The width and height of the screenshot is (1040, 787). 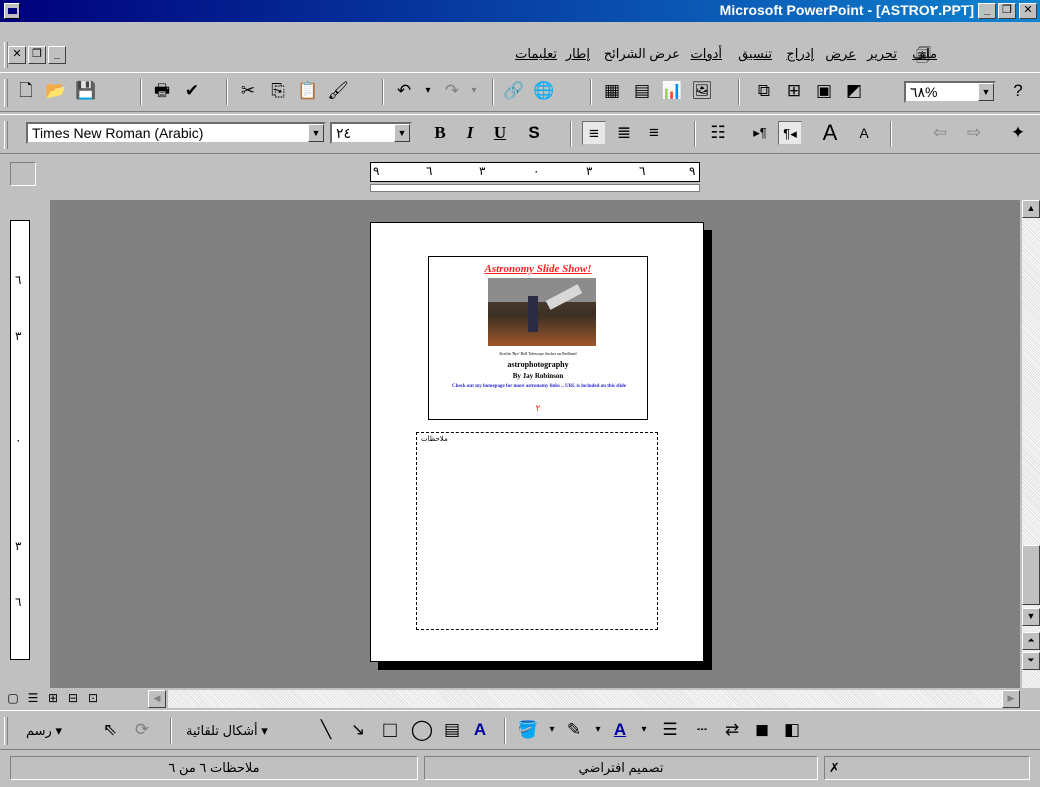 What do you see at coordinates (37, 55) in the screenshot?
I see `doc-restore-button: ❐` at bounding box center [37, 55].